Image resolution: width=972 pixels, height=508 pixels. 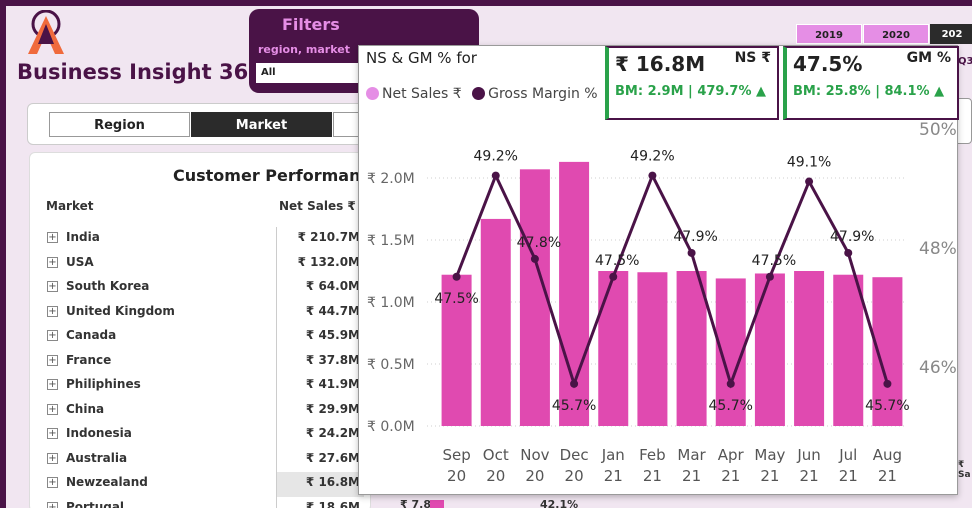 I want to click on filters-title: Filters, so click(x=311, y=24).